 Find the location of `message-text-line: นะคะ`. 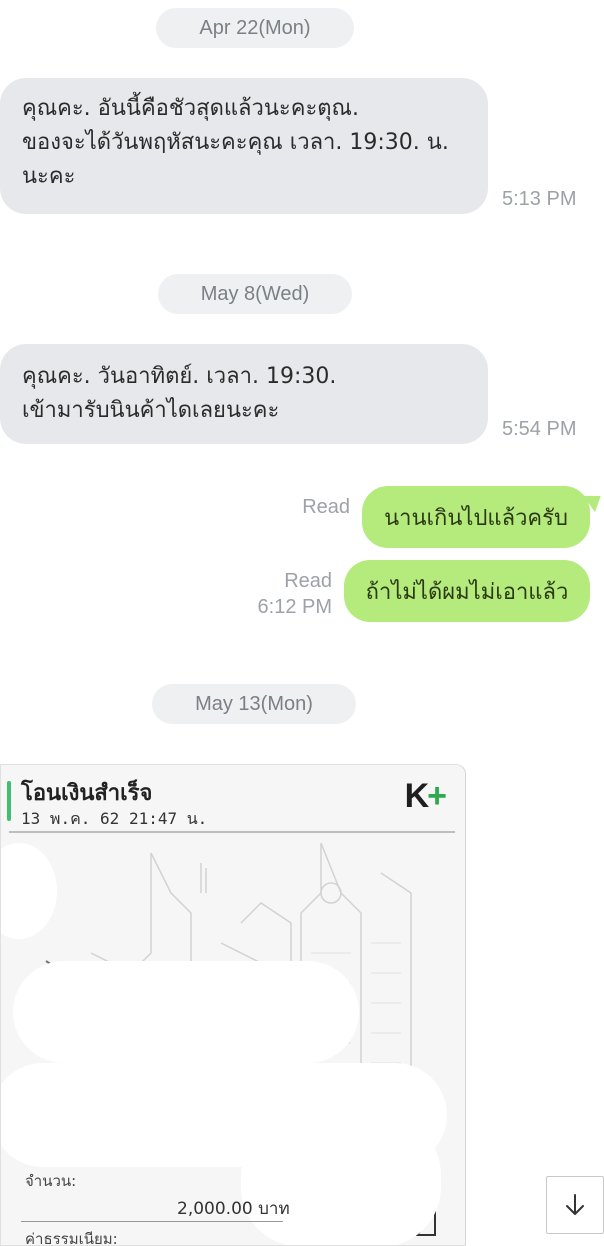

message-text-line: นะคะ is located at coordinates (49, 176).